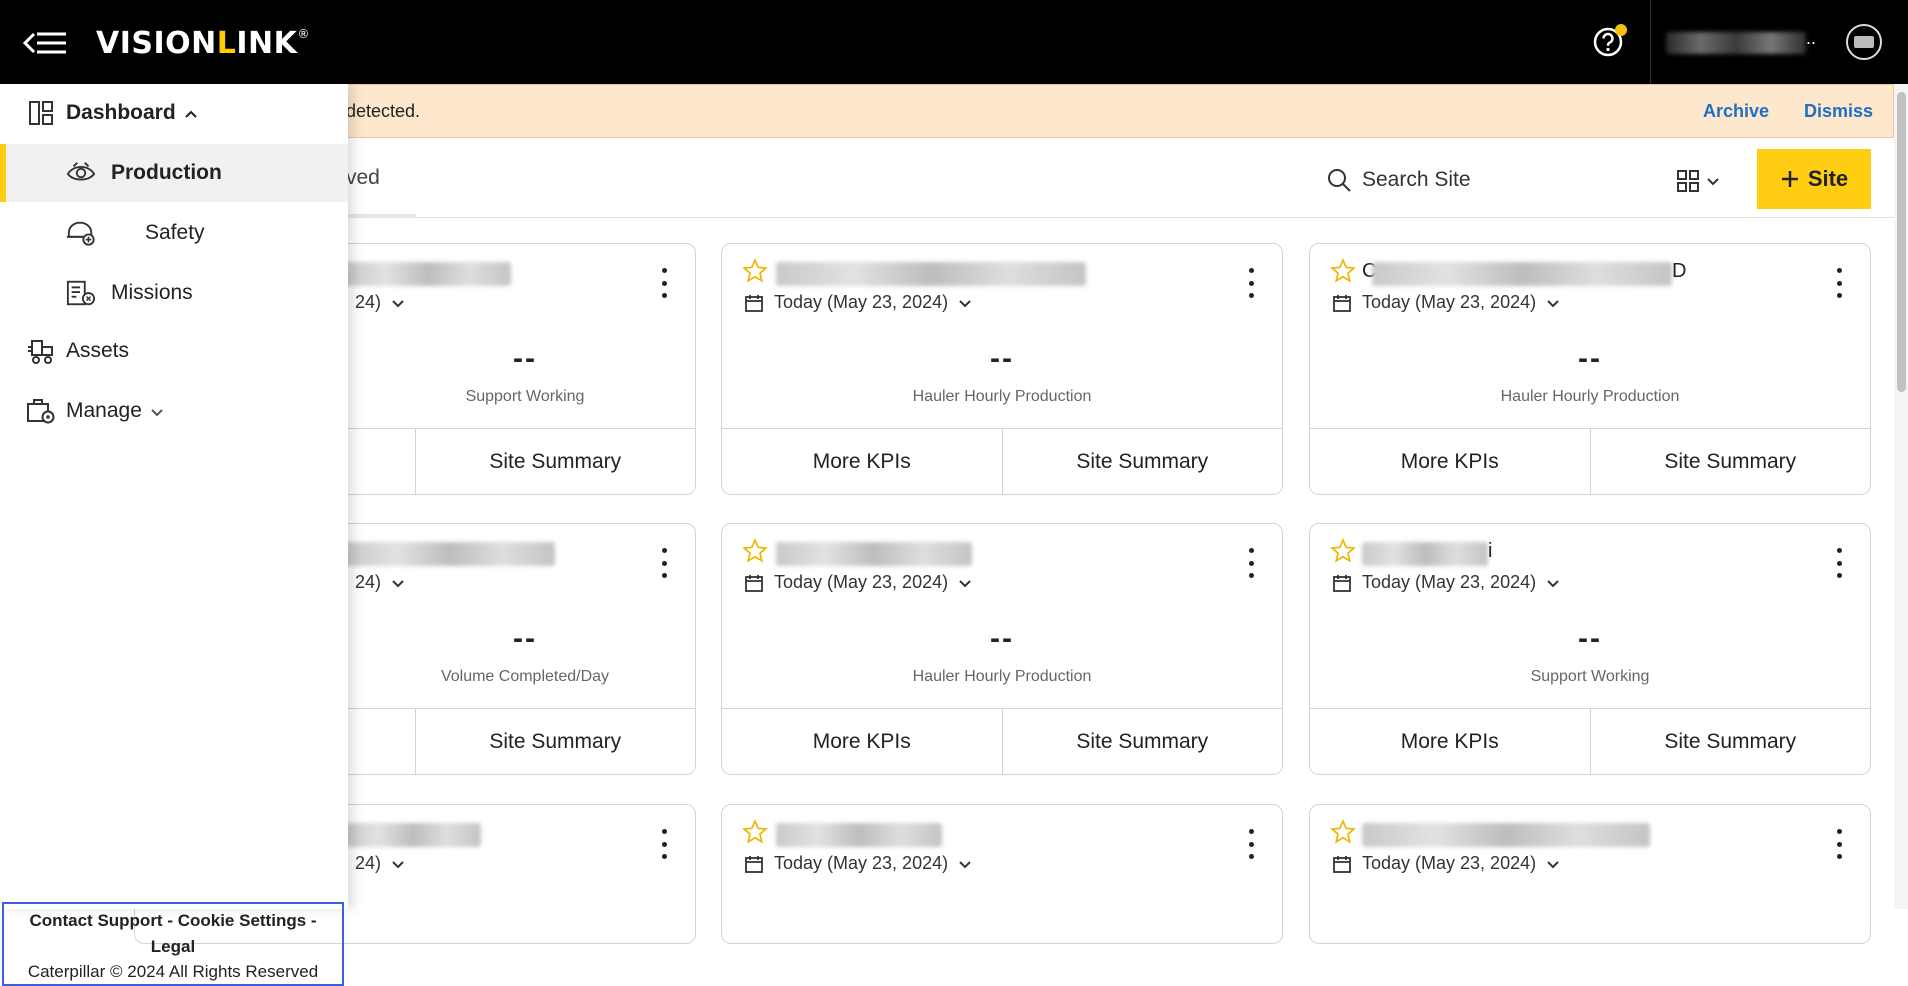 This screenshot has height=986, width=1908. What do you see at coordinates (1789, 179) in the screenshot?
I see `plus-icon` at bounding box center [1789, 179].